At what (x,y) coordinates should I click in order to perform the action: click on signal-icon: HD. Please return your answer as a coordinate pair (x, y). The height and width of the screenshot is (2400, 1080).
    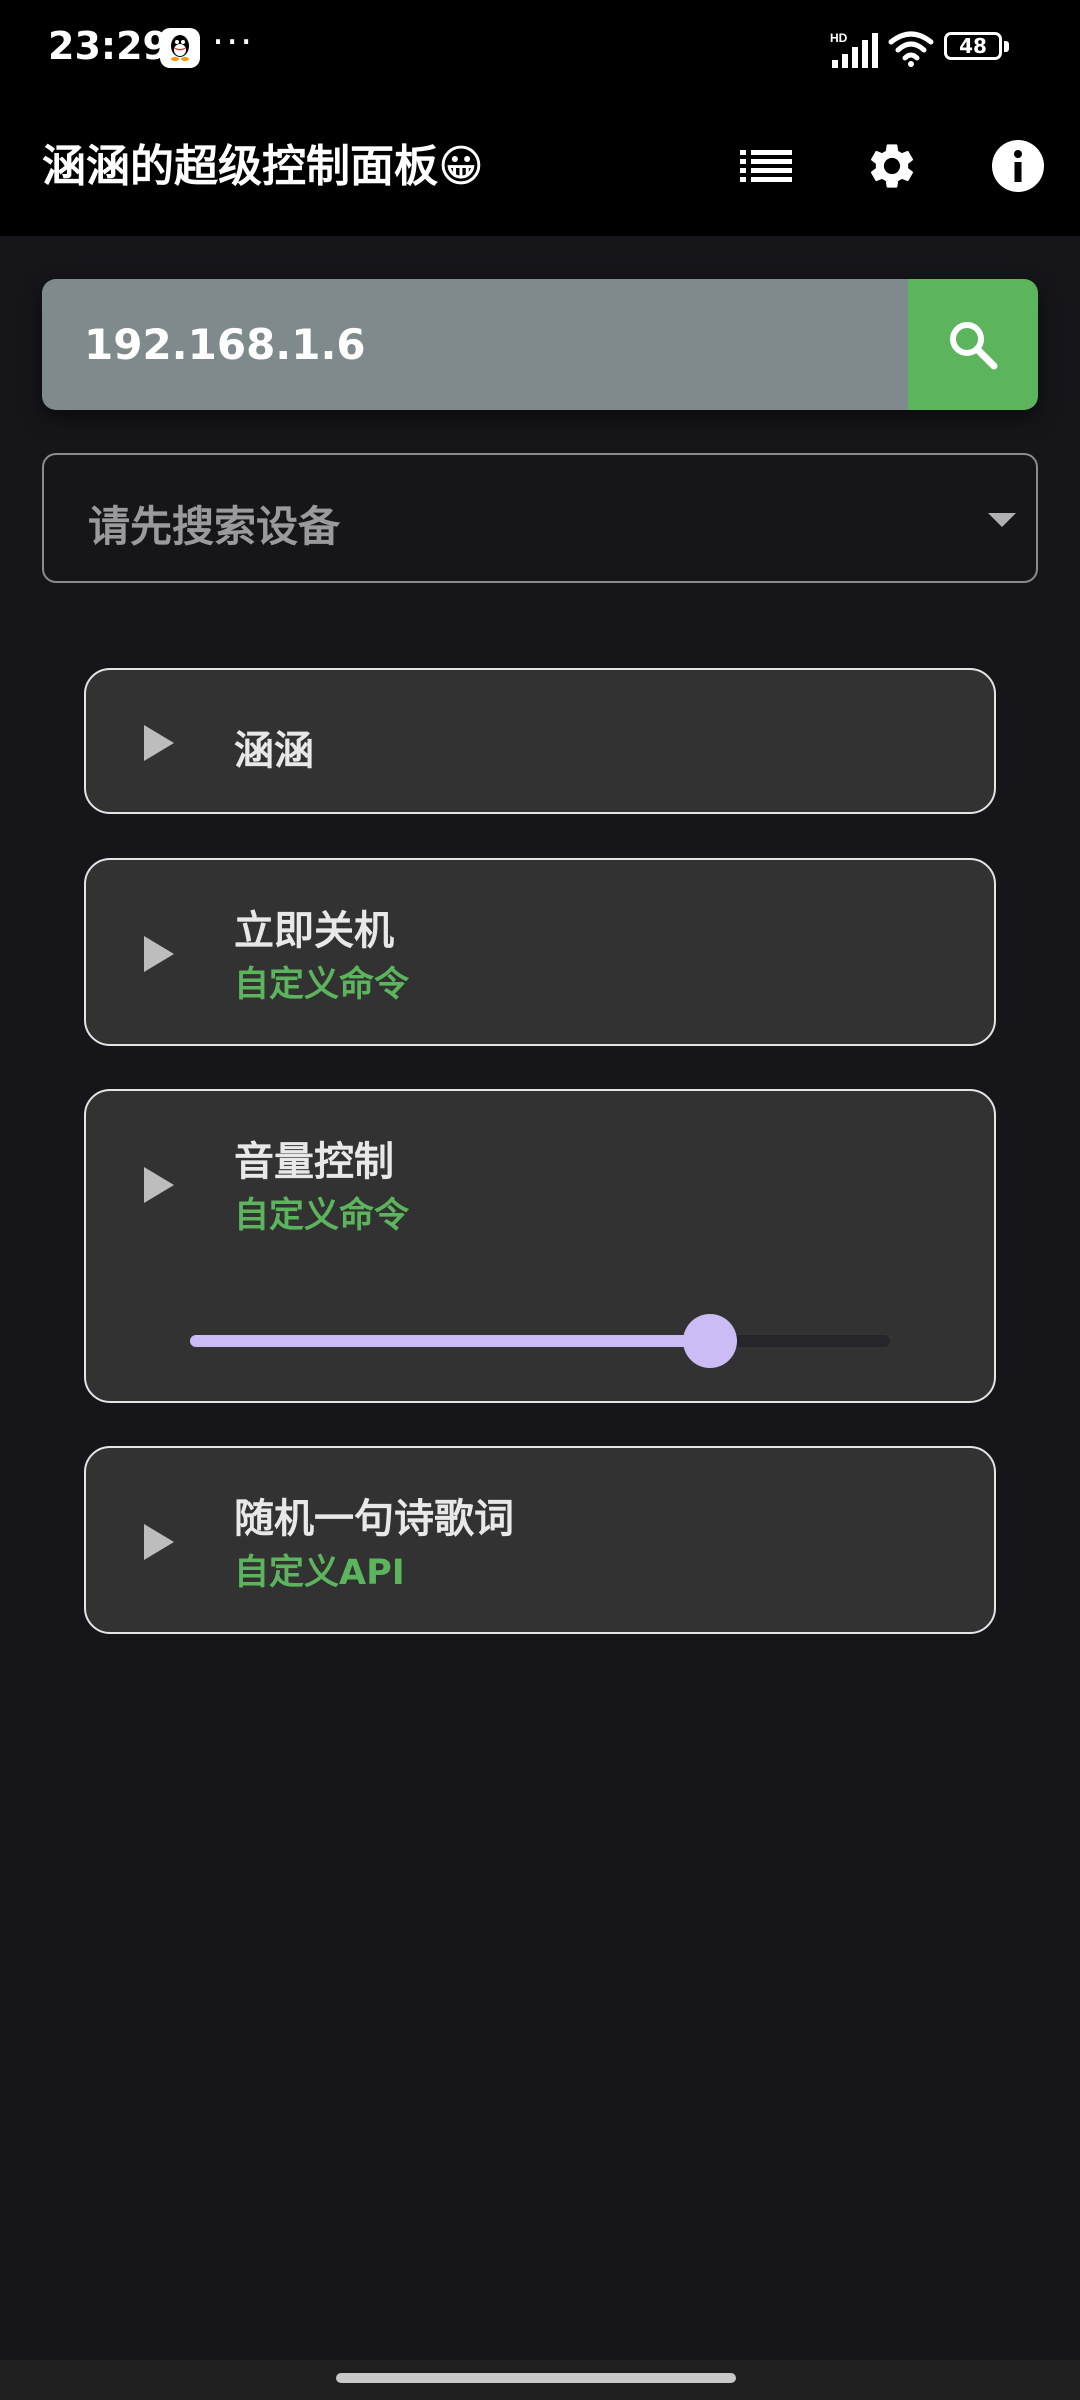
    Looking at the image, I should click on (854, 49).